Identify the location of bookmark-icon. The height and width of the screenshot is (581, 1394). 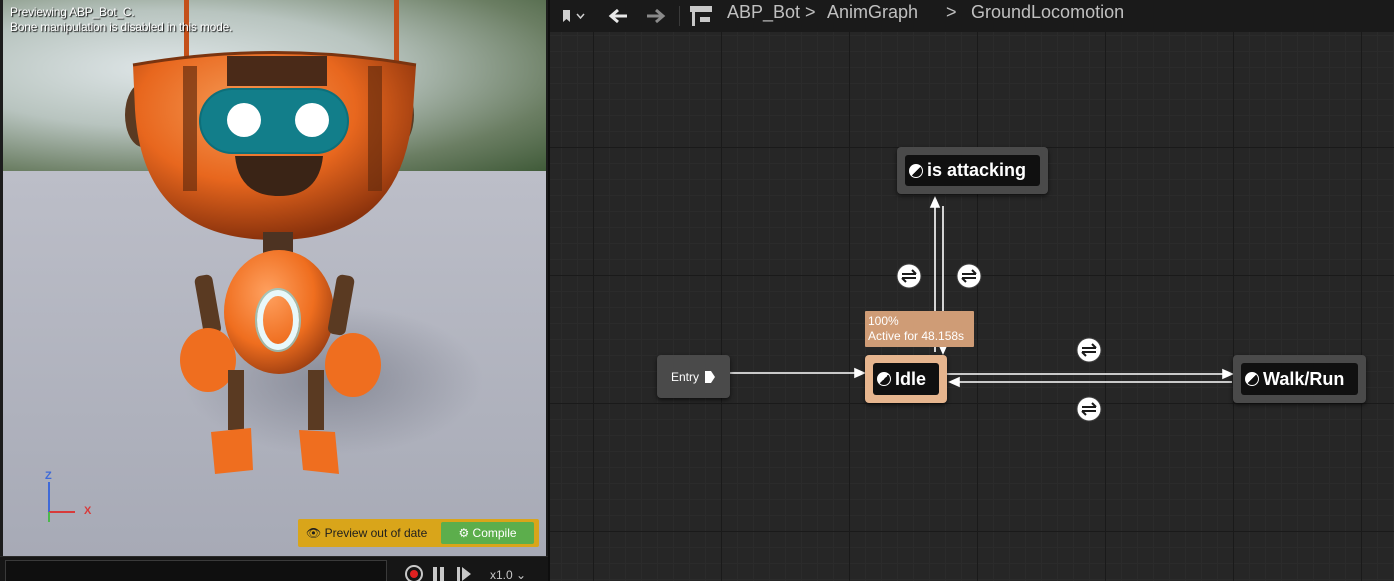
(574, 16).